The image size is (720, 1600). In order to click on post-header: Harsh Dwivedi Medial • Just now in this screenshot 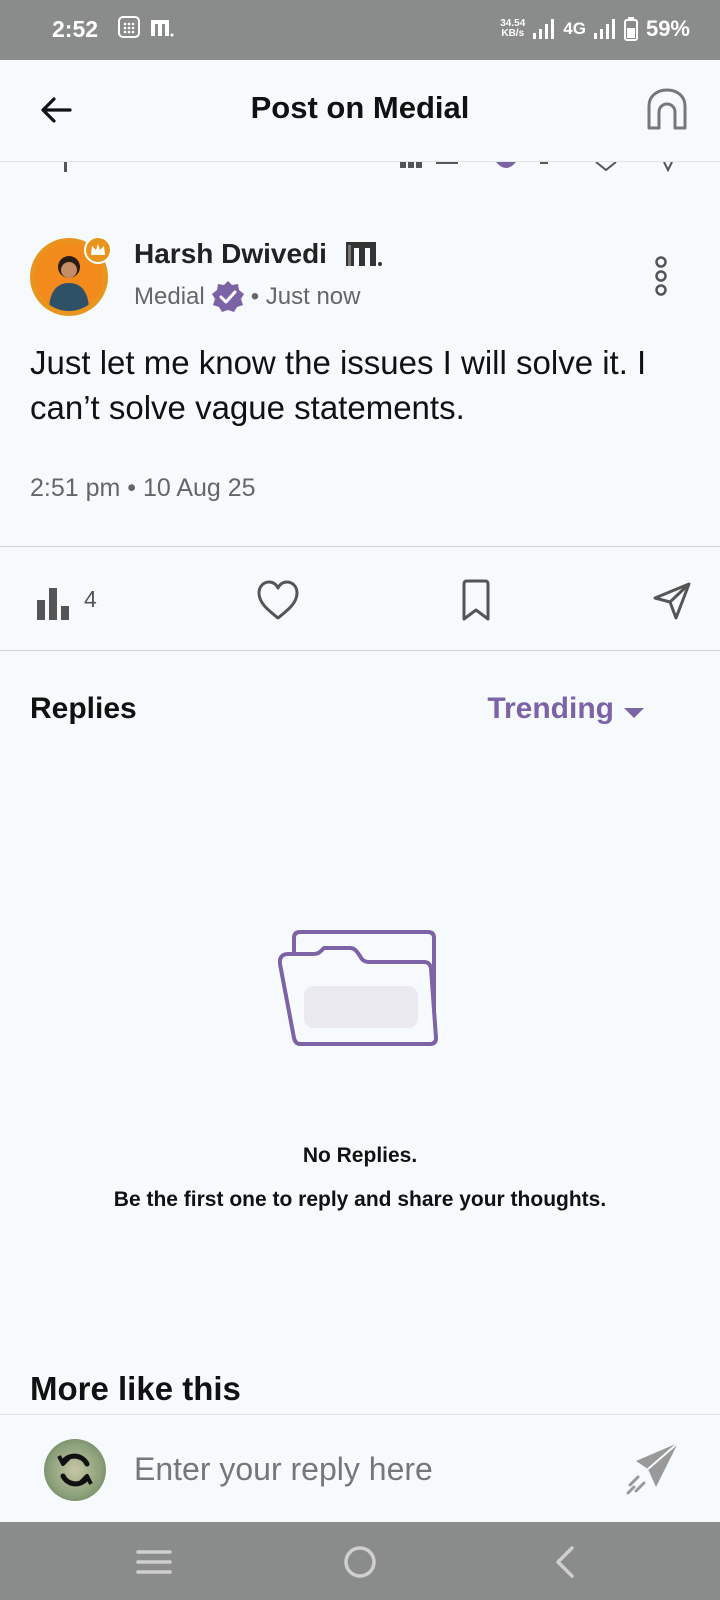, I will do `click(360, 277)`.